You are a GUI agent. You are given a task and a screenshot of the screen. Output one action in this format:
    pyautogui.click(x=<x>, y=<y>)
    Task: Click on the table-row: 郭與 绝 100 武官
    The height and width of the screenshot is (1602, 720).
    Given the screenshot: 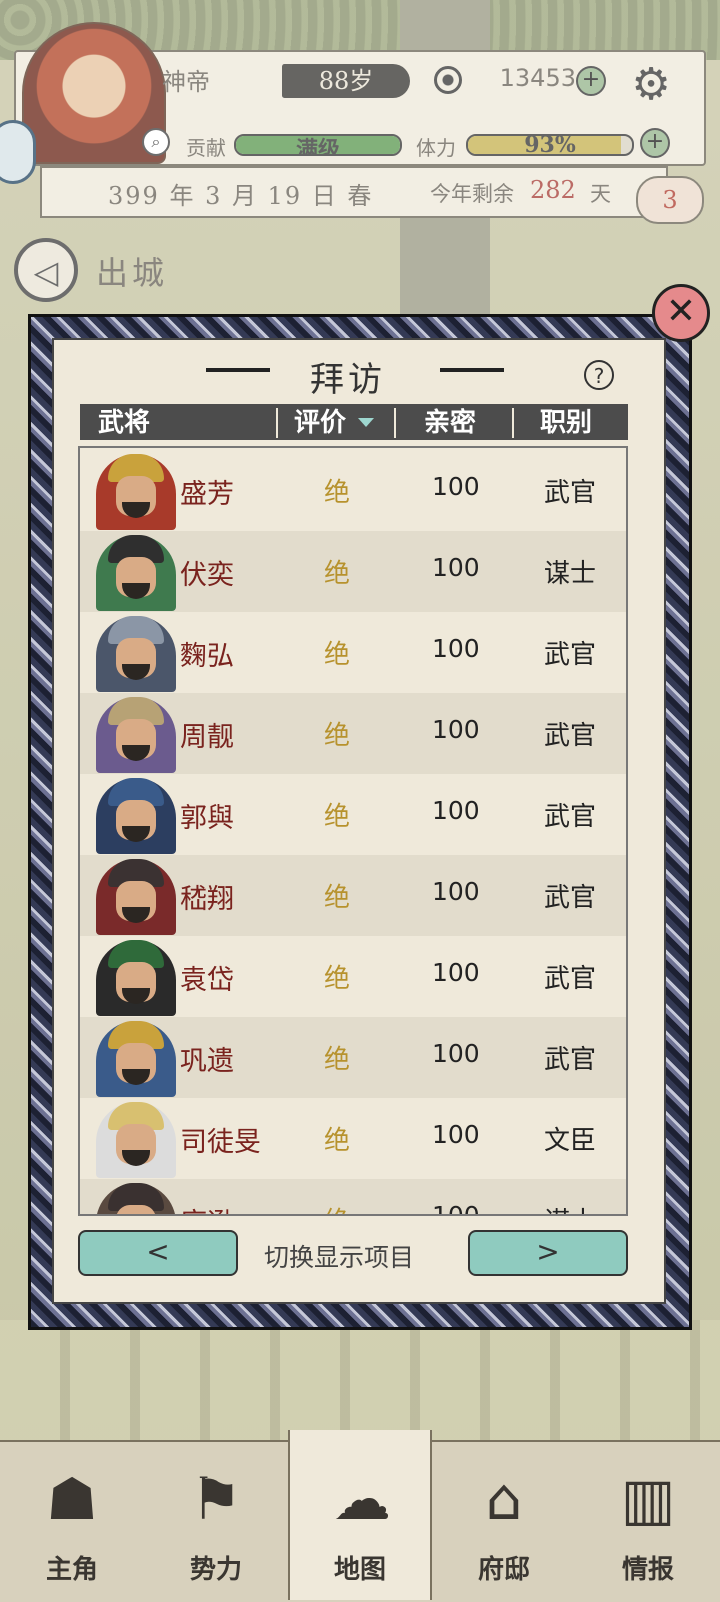 What is the action you would take?
    pyautogui.click(x=353, y=814)
    